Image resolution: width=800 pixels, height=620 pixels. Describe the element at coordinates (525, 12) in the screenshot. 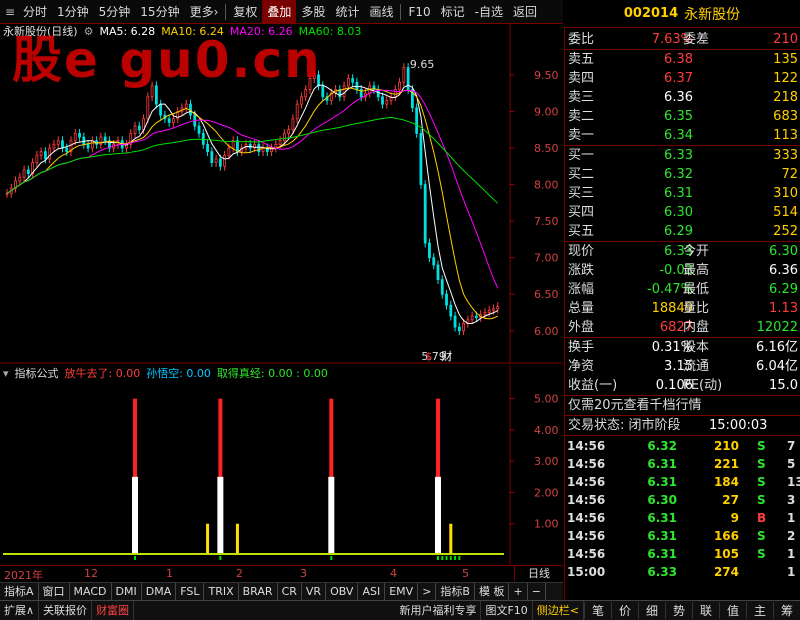

I see `toolbar-button-13: 返回` at that location.